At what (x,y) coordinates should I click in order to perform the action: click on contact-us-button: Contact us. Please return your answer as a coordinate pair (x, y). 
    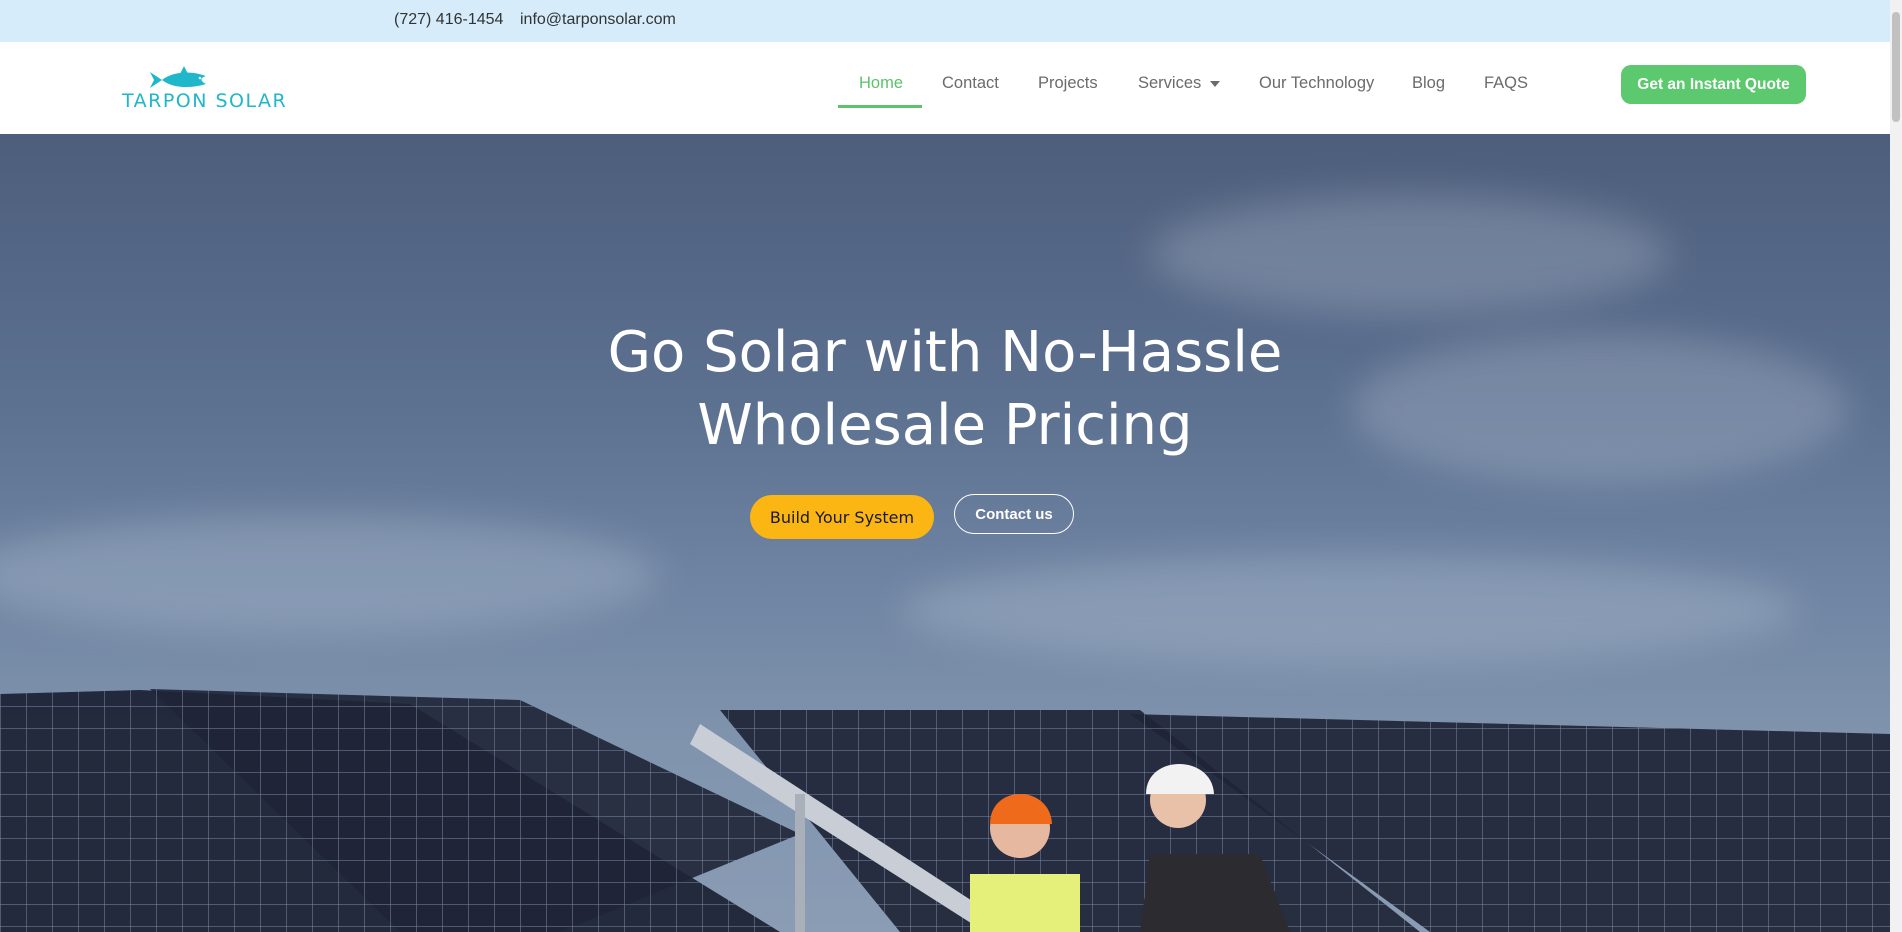
    Looking at the image, I should click on (1014, 514).